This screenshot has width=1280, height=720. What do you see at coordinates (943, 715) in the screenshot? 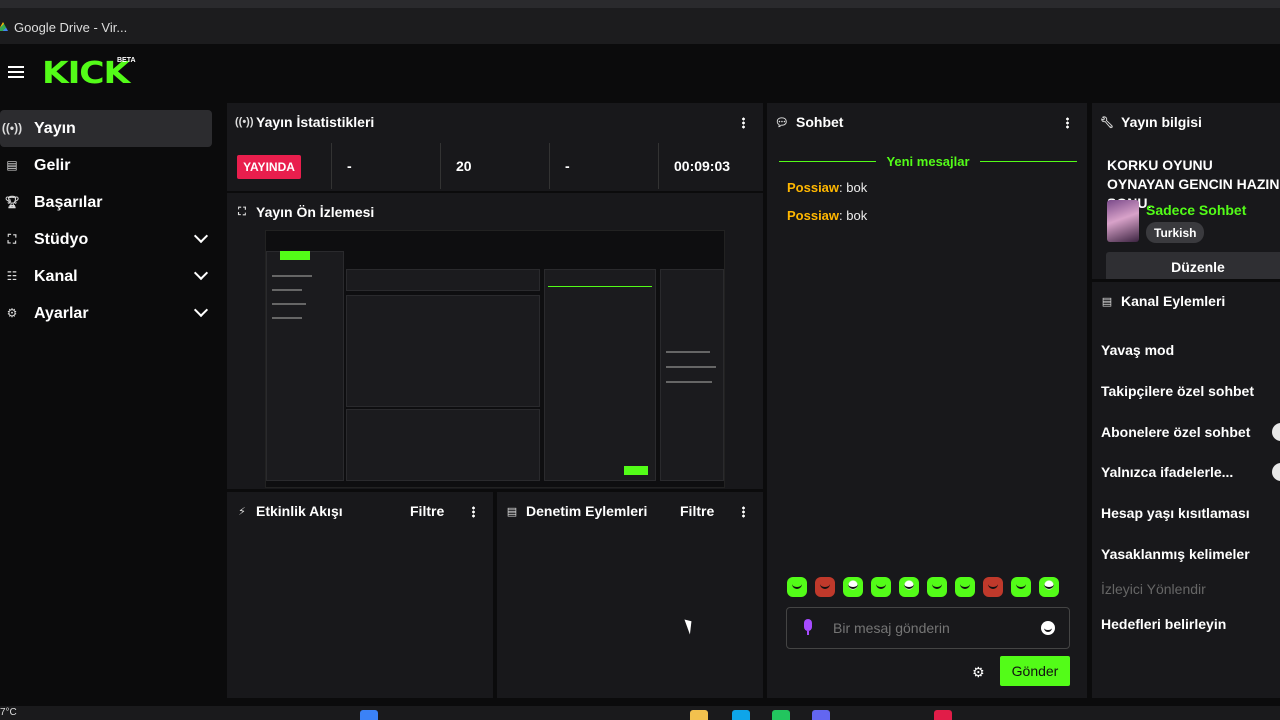
I see `app-icon` at bounding box center [943, 715].